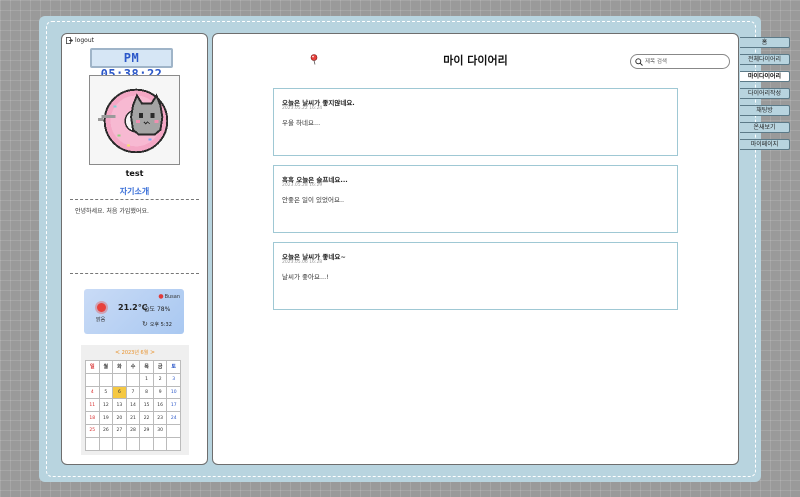  Describe the element at coordinates (93, 406) in the screenshot. I see `calendar-day: 11` at that location.